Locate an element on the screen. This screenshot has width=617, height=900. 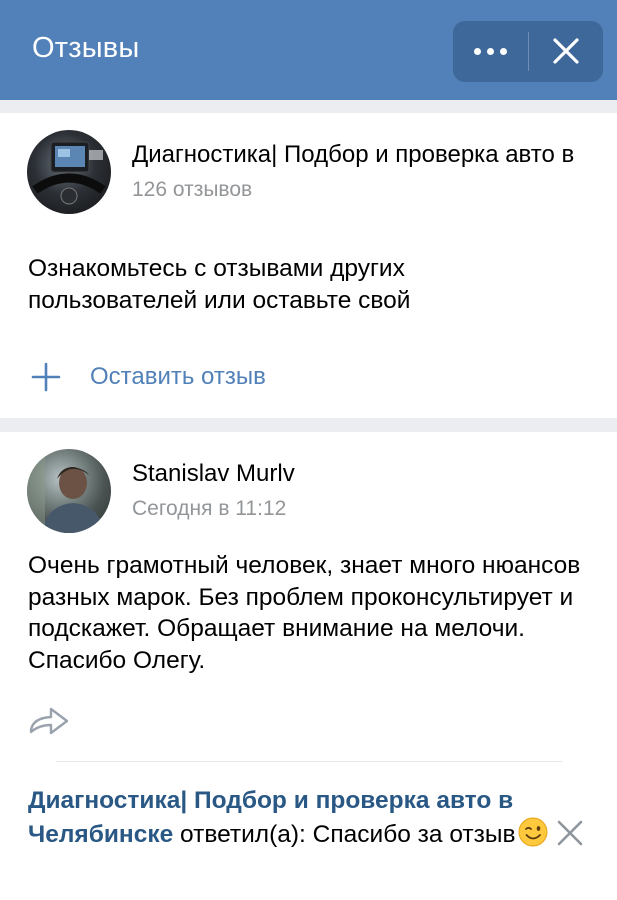
user-photo is located at coordinates (66, 491).